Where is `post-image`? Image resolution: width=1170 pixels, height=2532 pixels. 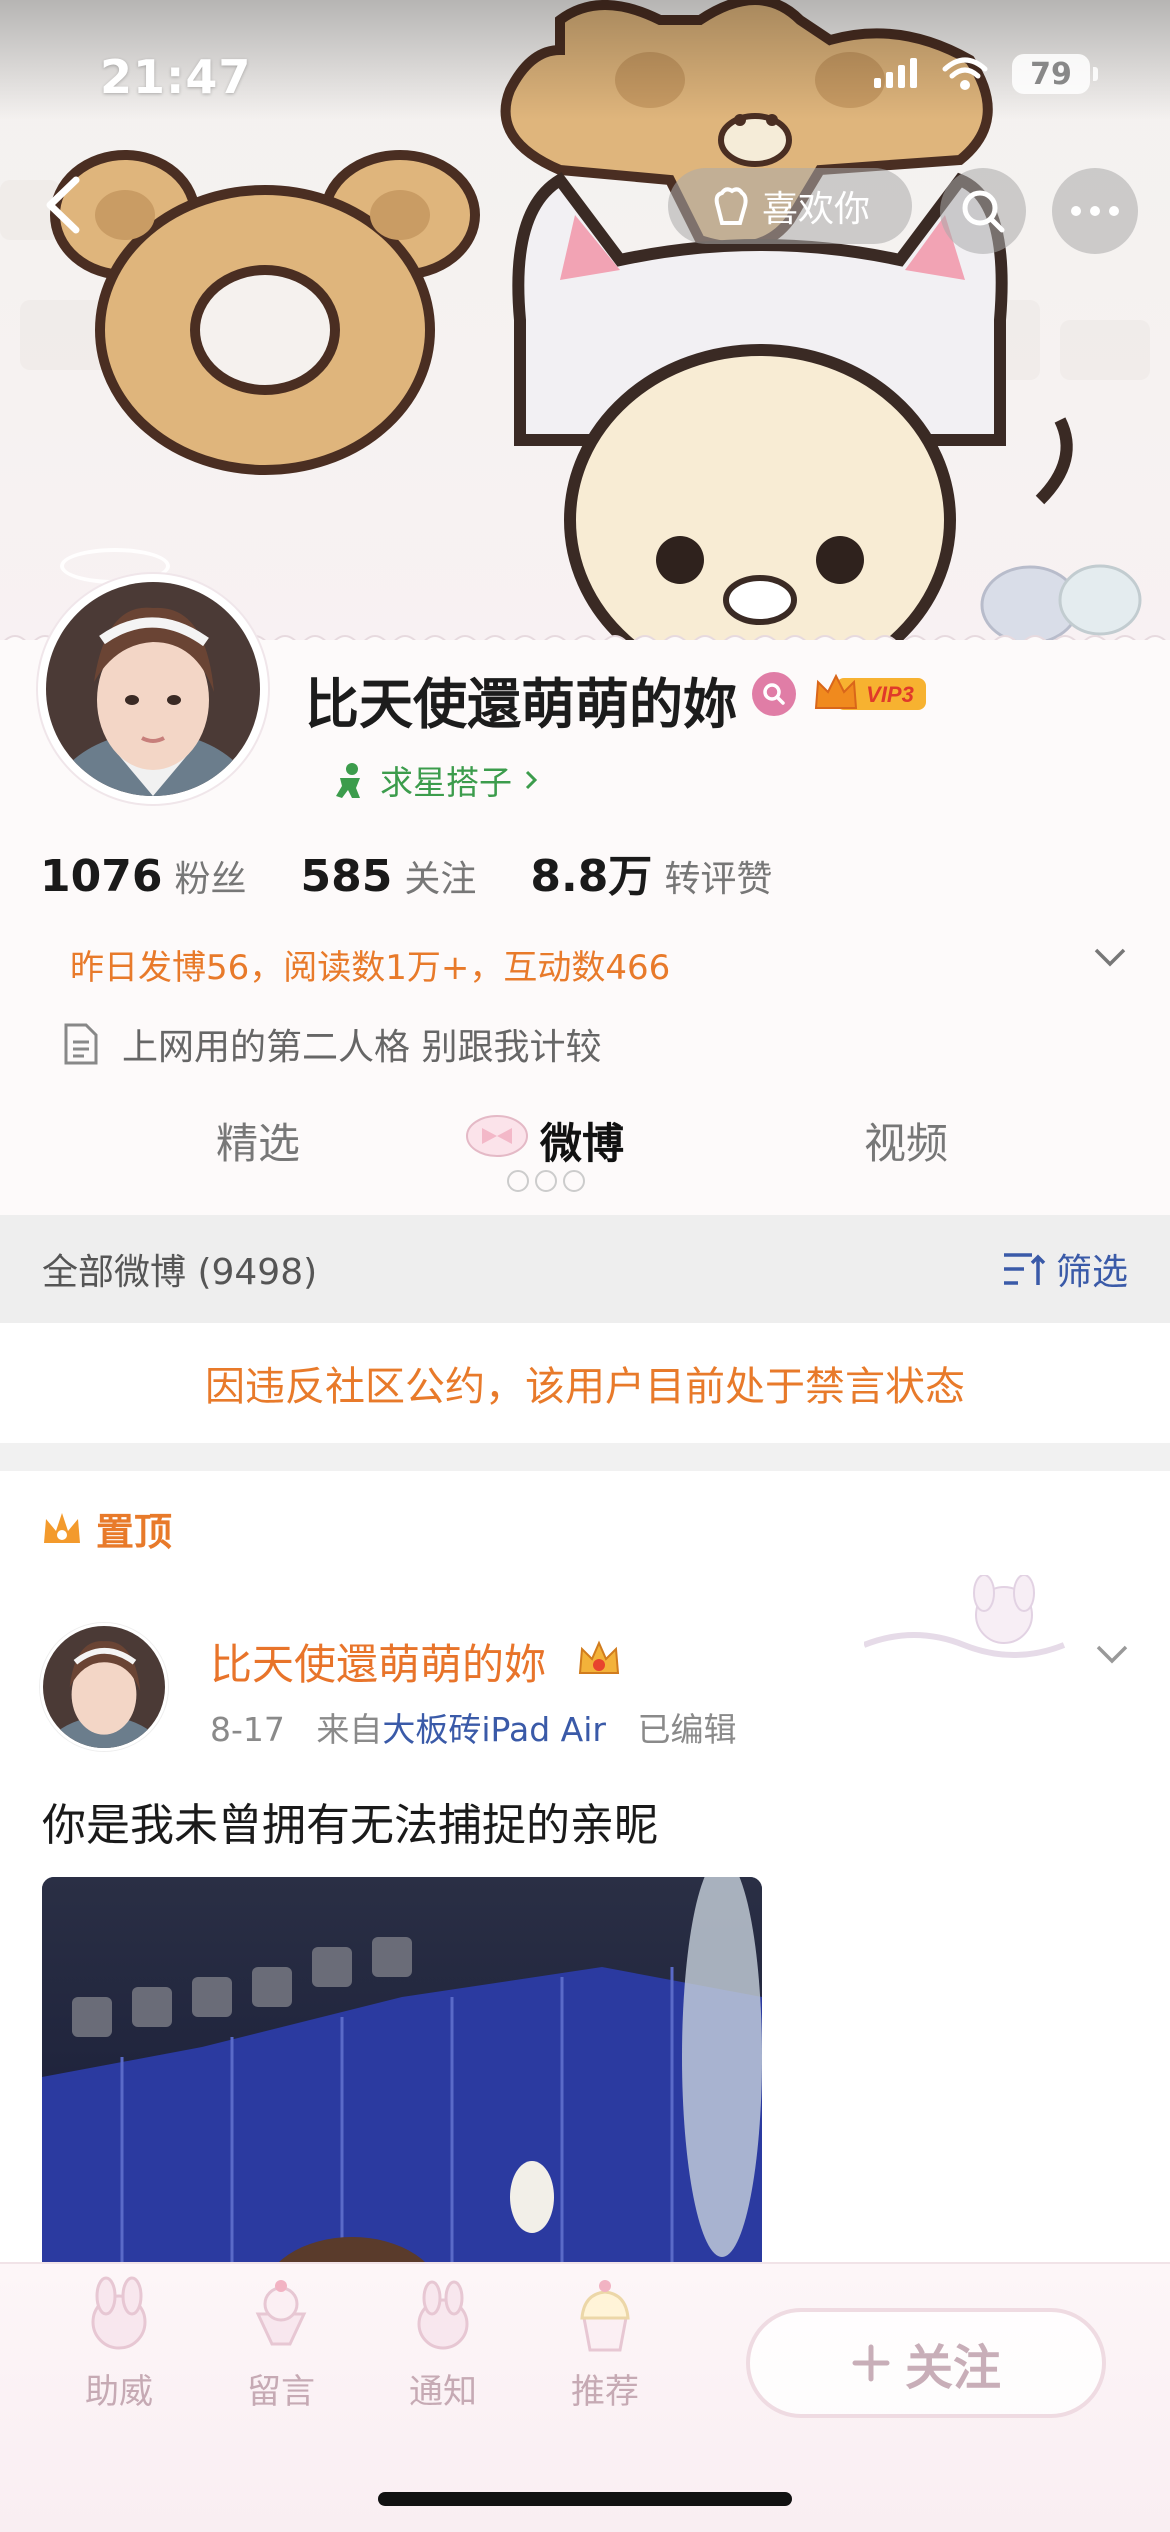 post-image is located at coordinates (402, 2074).